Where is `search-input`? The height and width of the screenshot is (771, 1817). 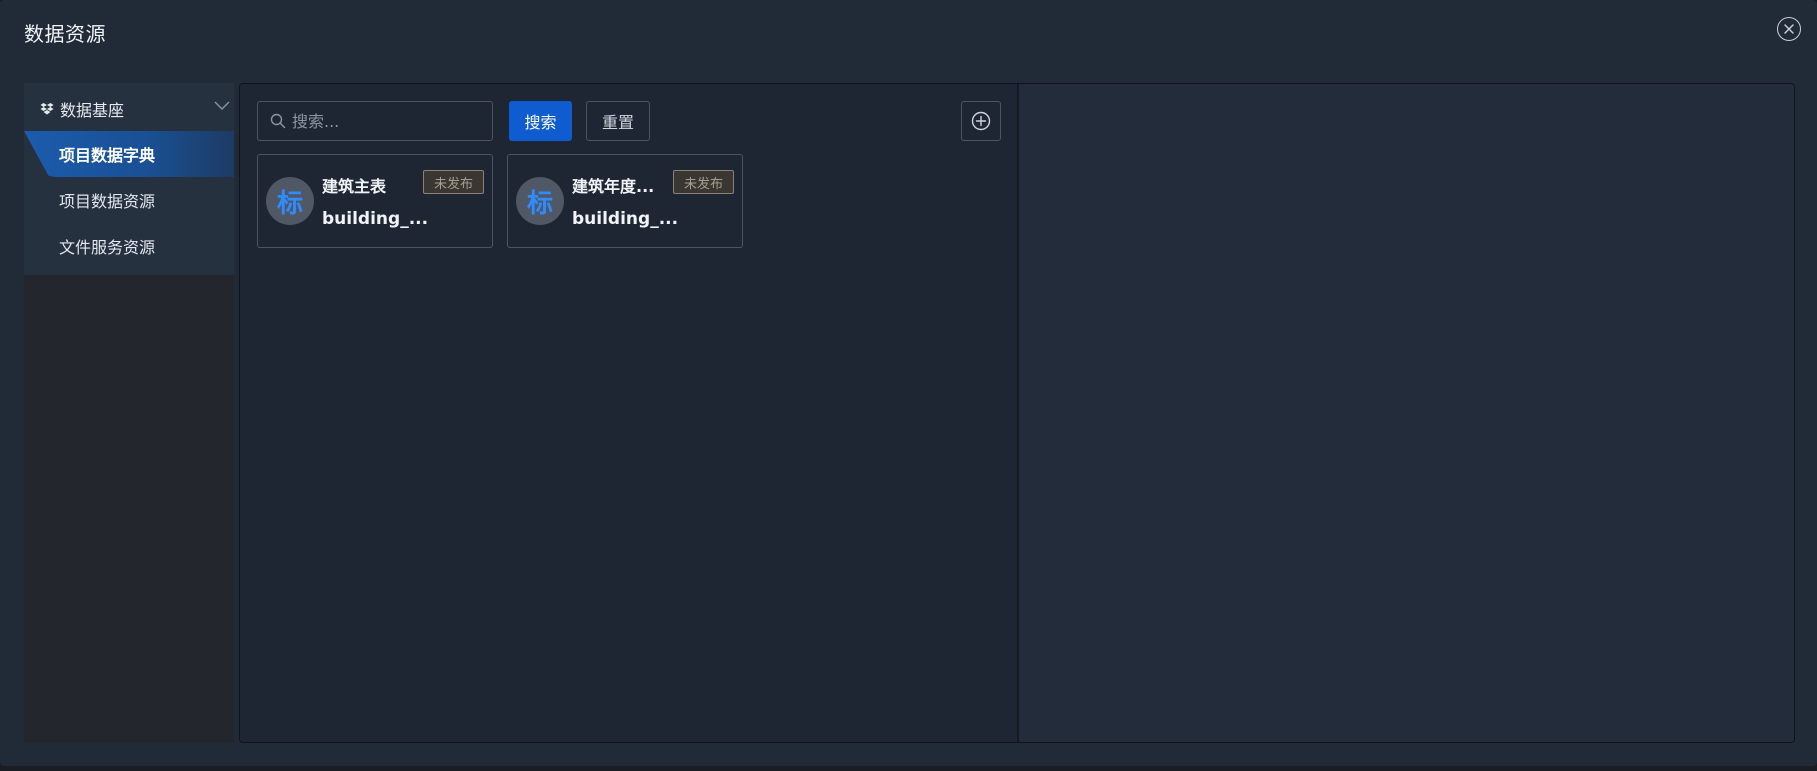 search-input is located at coordinates (387, 121).